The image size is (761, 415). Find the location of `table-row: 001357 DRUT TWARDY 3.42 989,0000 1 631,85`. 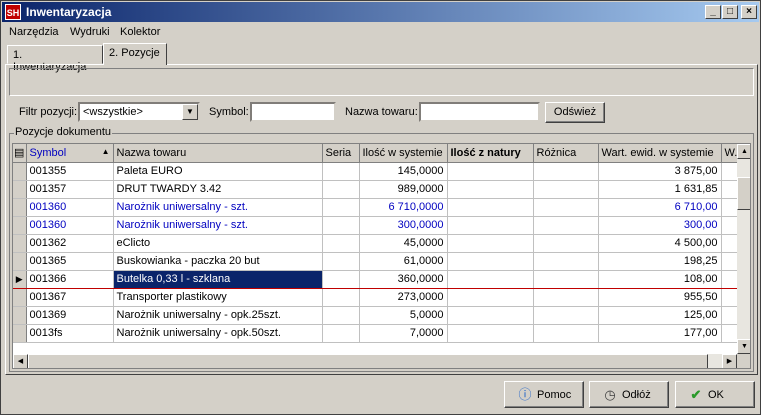

table-row: 001357 DRUT TWARDY 3.42 989,0000 1 631,85 is located at coordinates (375, 189).